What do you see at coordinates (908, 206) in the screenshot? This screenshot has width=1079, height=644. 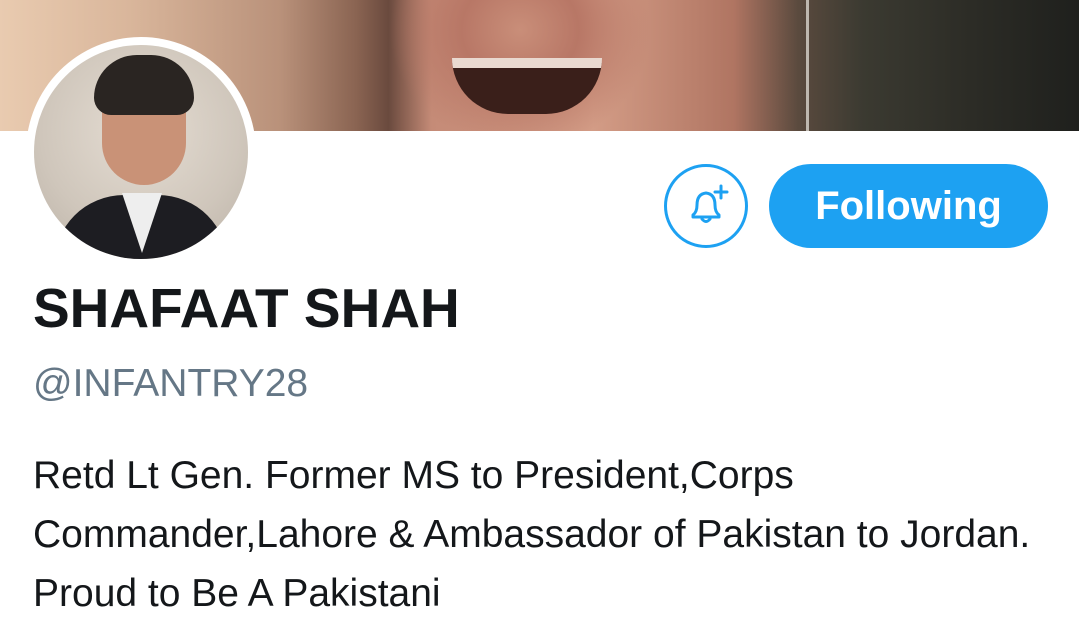 I see `following-button: Following` at bounding box center [908, 206].